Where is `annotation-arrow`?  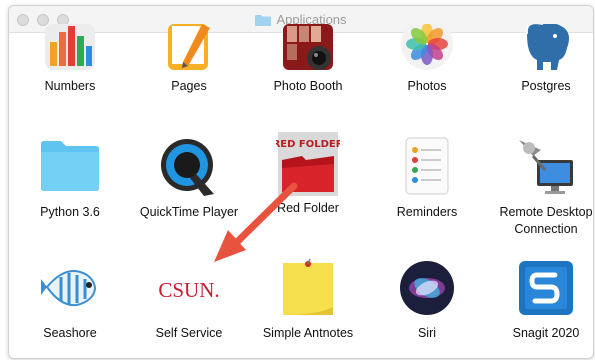 annotation-arrow is located at coordinates (256, 222).